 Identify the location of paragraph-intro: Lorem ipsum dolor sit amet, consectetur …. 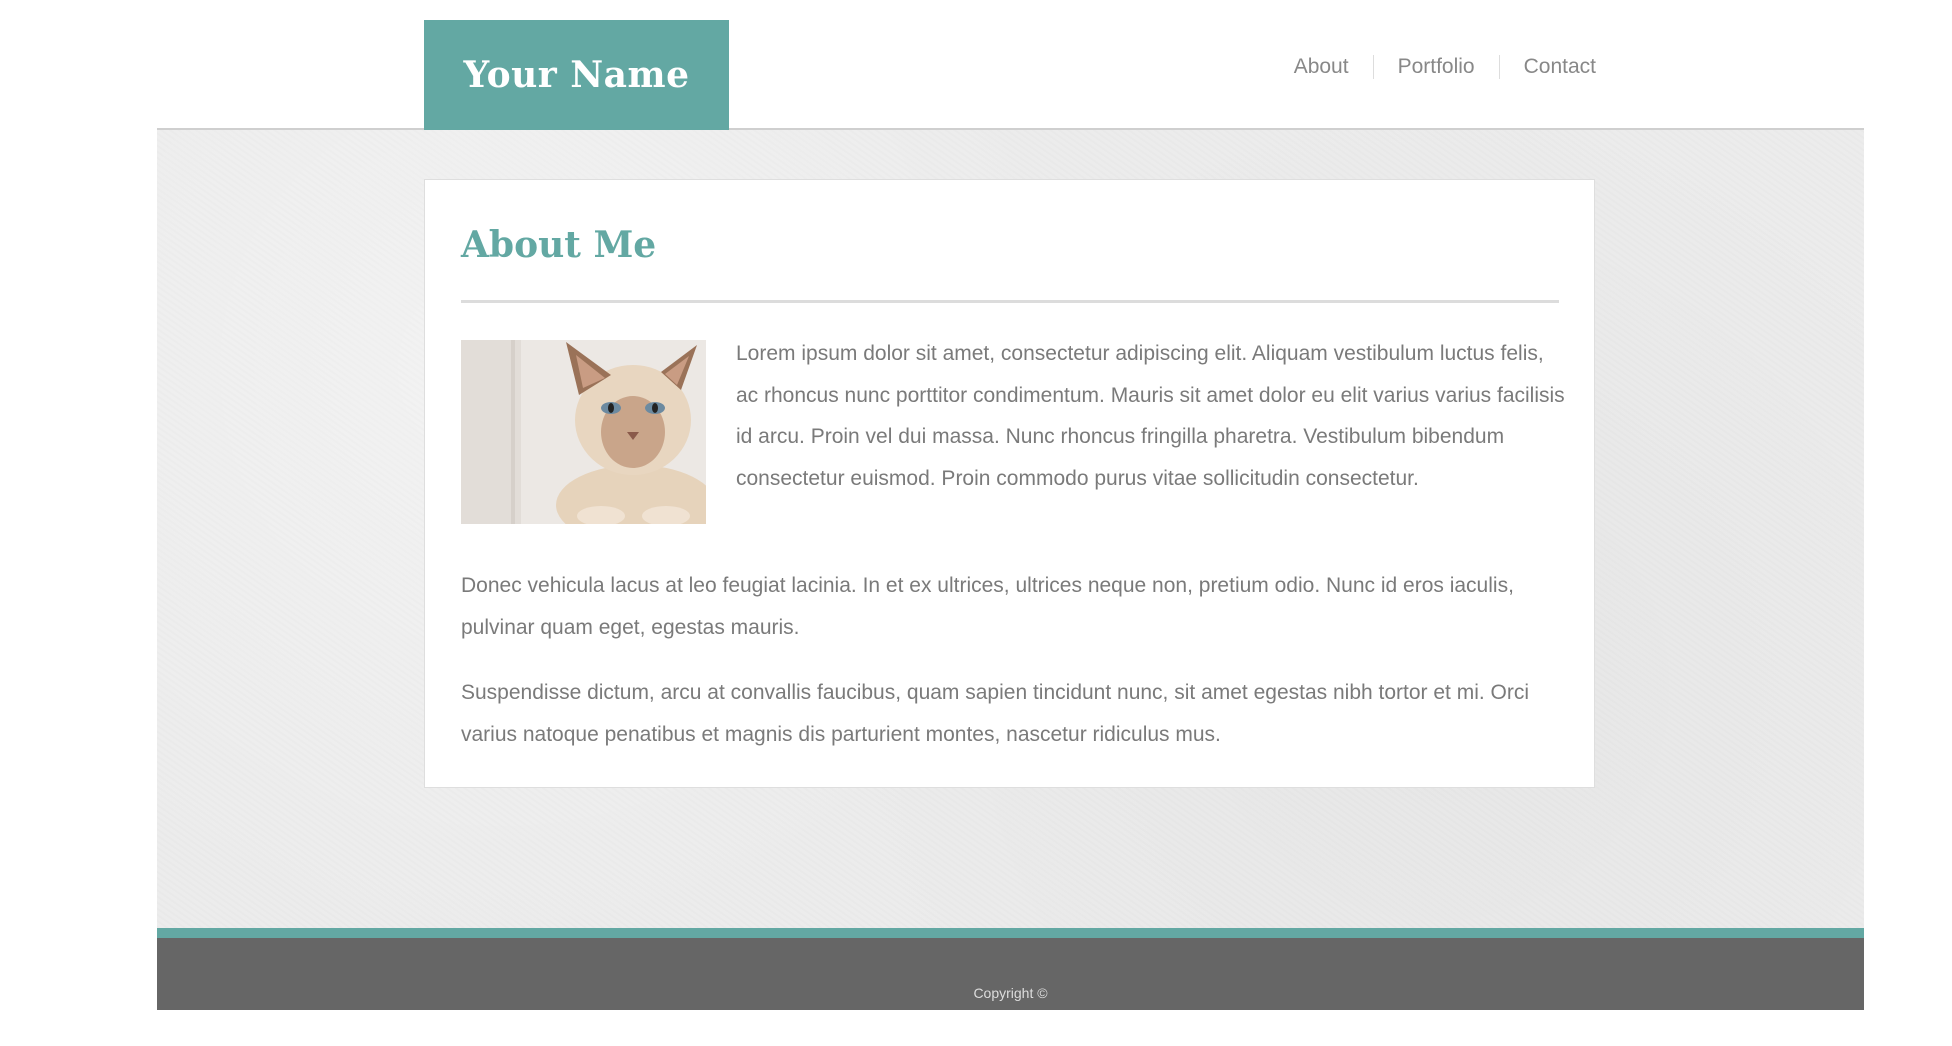
(1150, 416).